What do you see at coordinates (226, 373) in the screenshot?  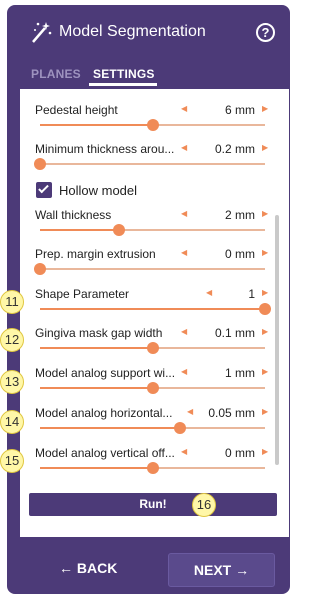 I see `setting-value: 1 mm` at bounding box center [226, 373].